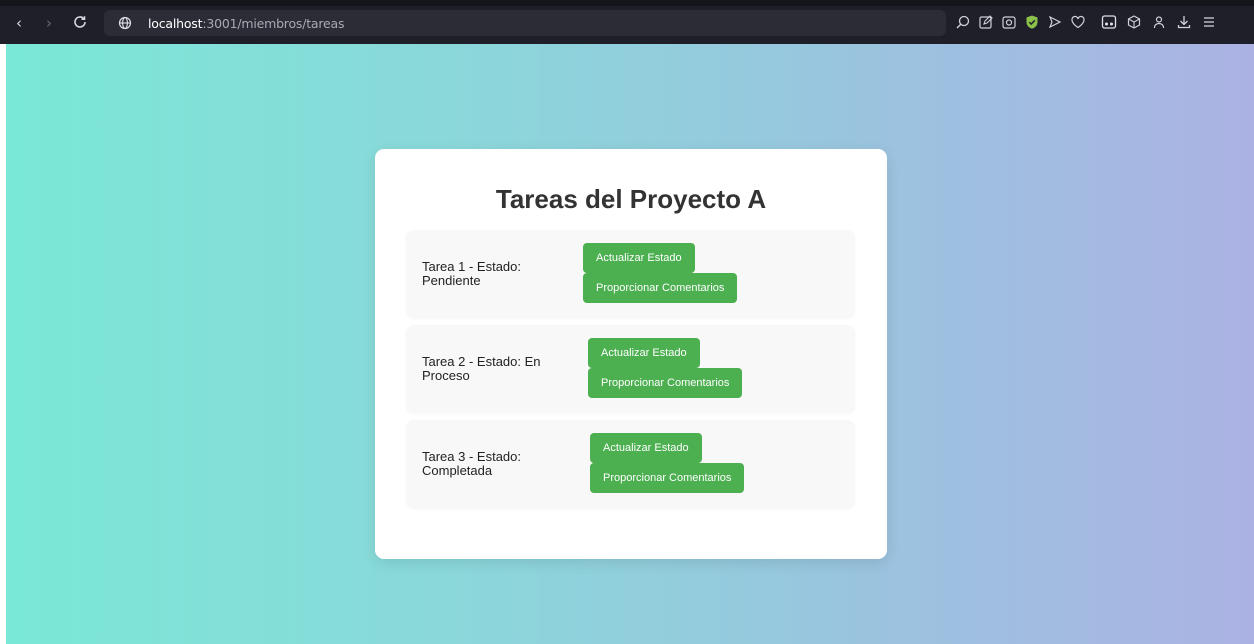 The image size is (1254, 644). Describe the element at coordinates (451, 280) in the screenshot. I see `task-status-line: Pendiente` at that location.